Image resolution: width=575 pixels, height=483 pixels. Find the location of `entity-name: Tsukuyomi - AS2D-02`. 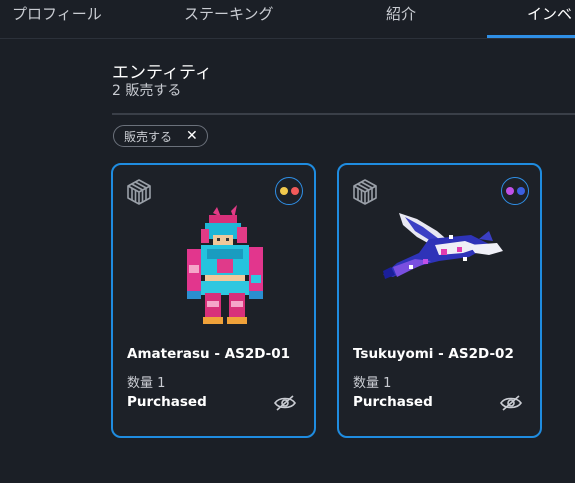

entity-name: Tsukuyomi - AS2D-02 is located at coordinates (433, 354).